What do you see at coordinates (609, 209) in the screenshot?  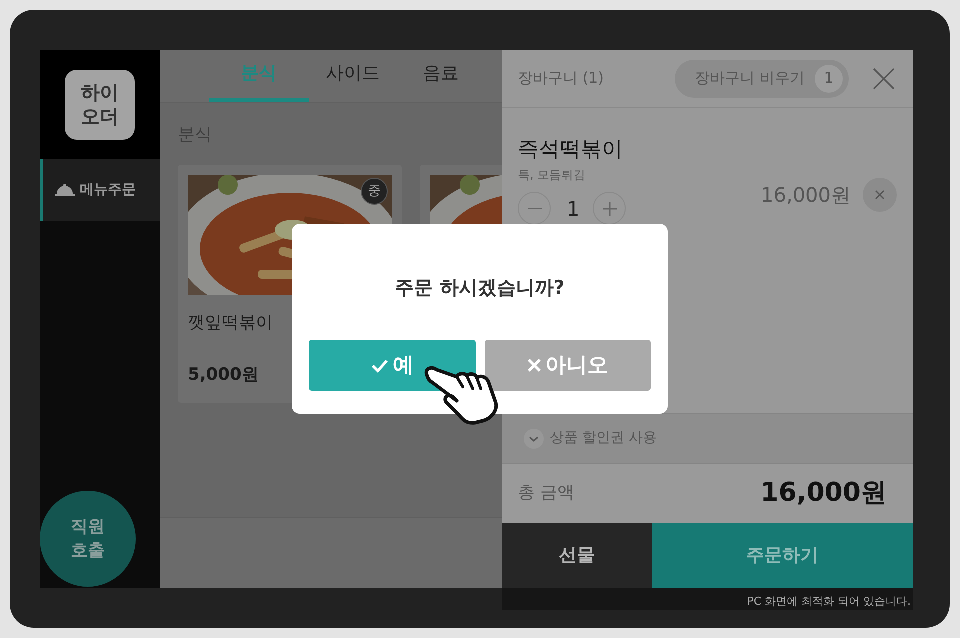 I see `plus-icon` at bounding box center [609, 209].